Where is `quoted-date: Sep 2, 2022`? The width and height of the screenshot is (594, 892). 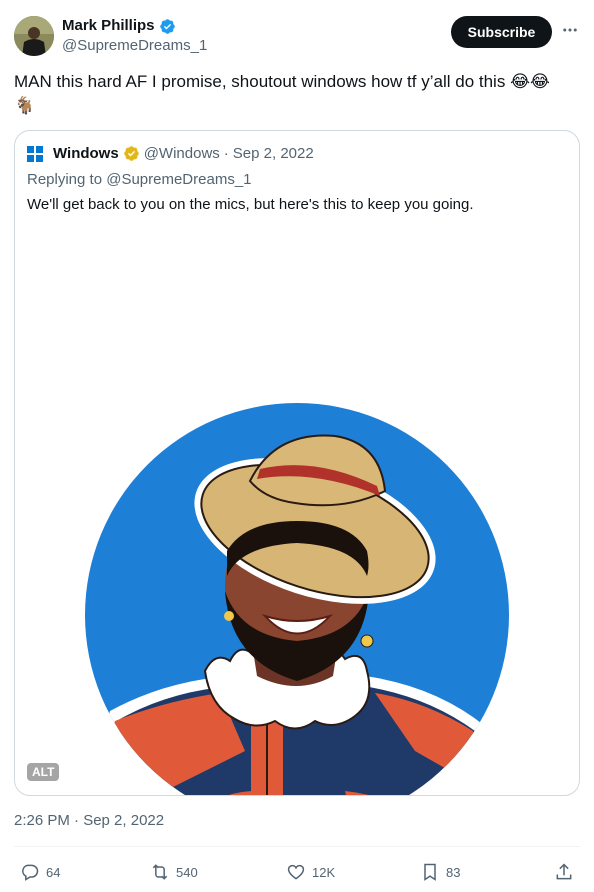 quoted-date: Sep 2, 2022 is located at coordinates (273, 153).